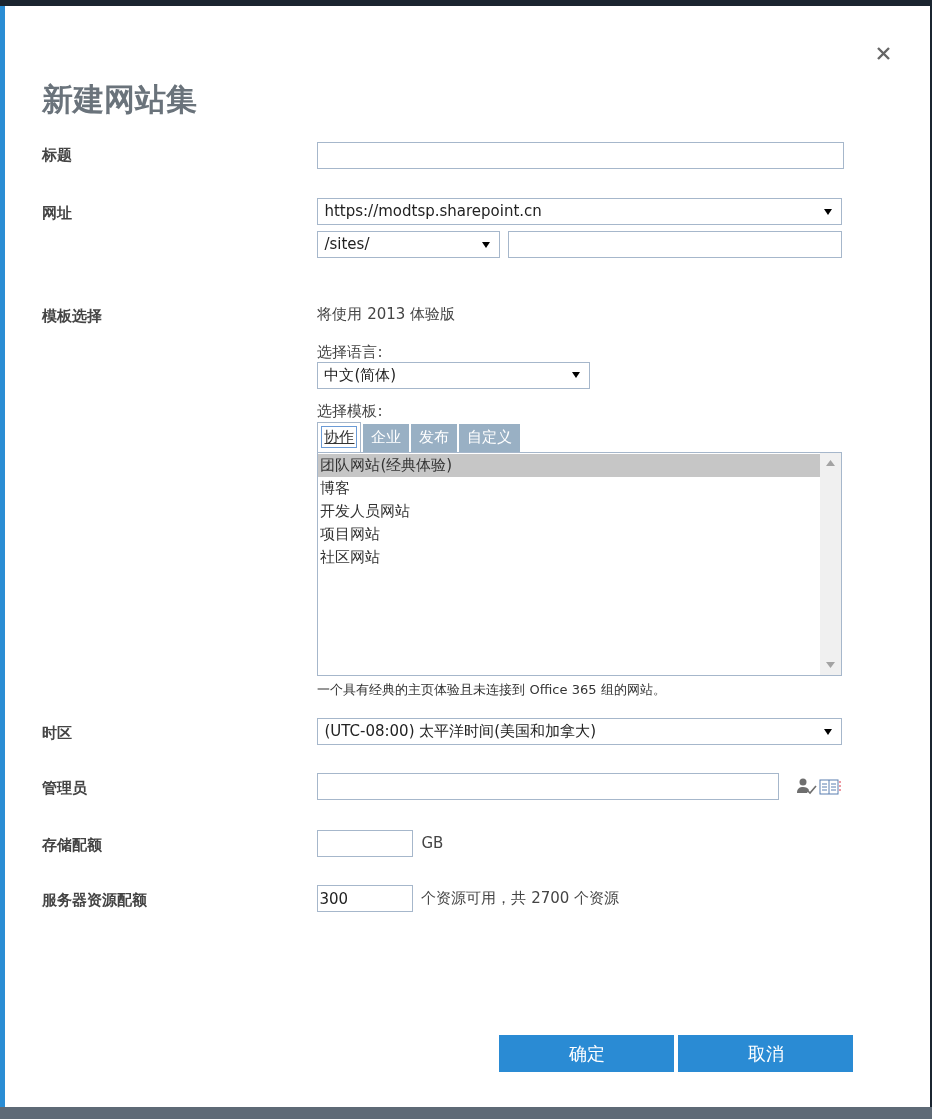 Image resolution: width=932 pixels, height=1119 pixels. I want to click on close-icon, so click(883, 53).